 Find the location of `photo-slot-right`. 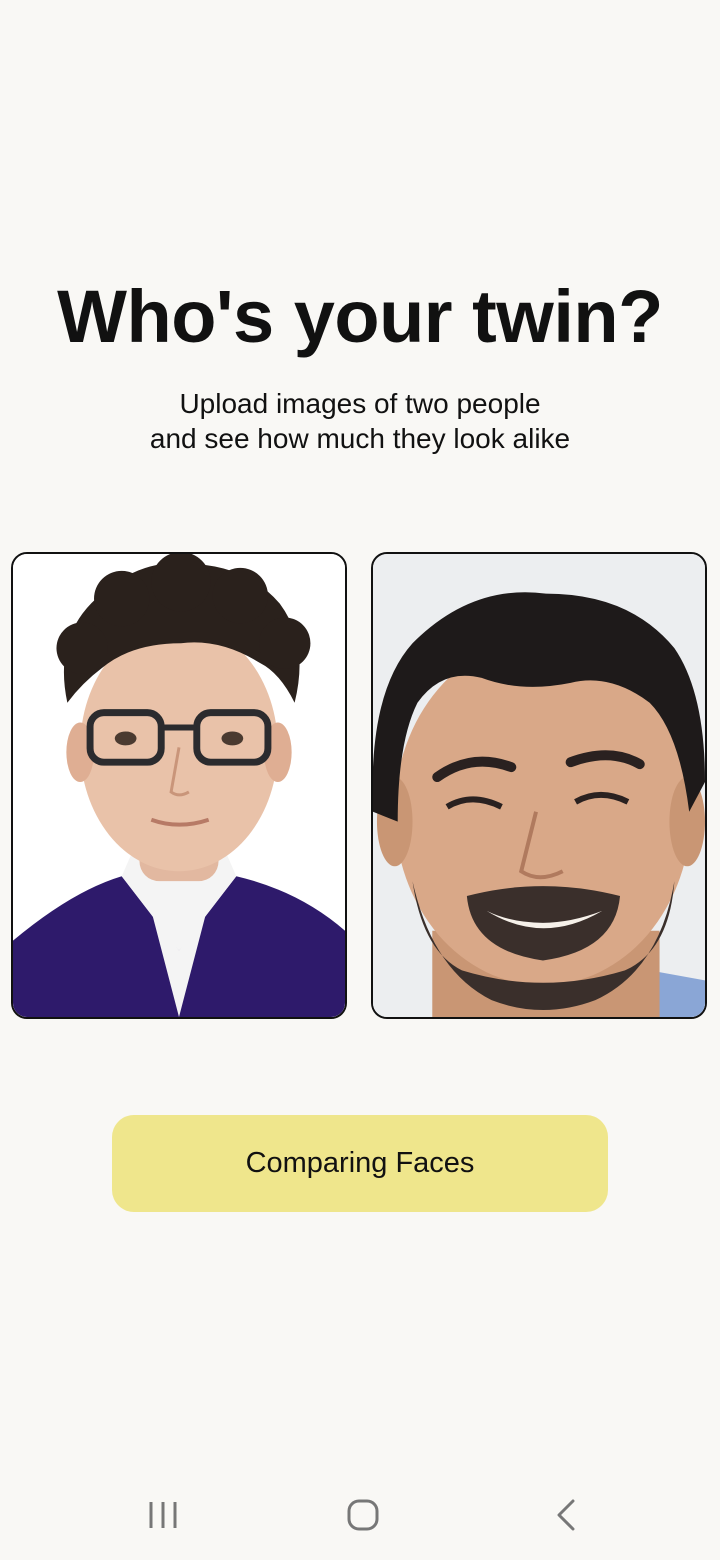

photo-slot-right is located at coordinates (539, 785).